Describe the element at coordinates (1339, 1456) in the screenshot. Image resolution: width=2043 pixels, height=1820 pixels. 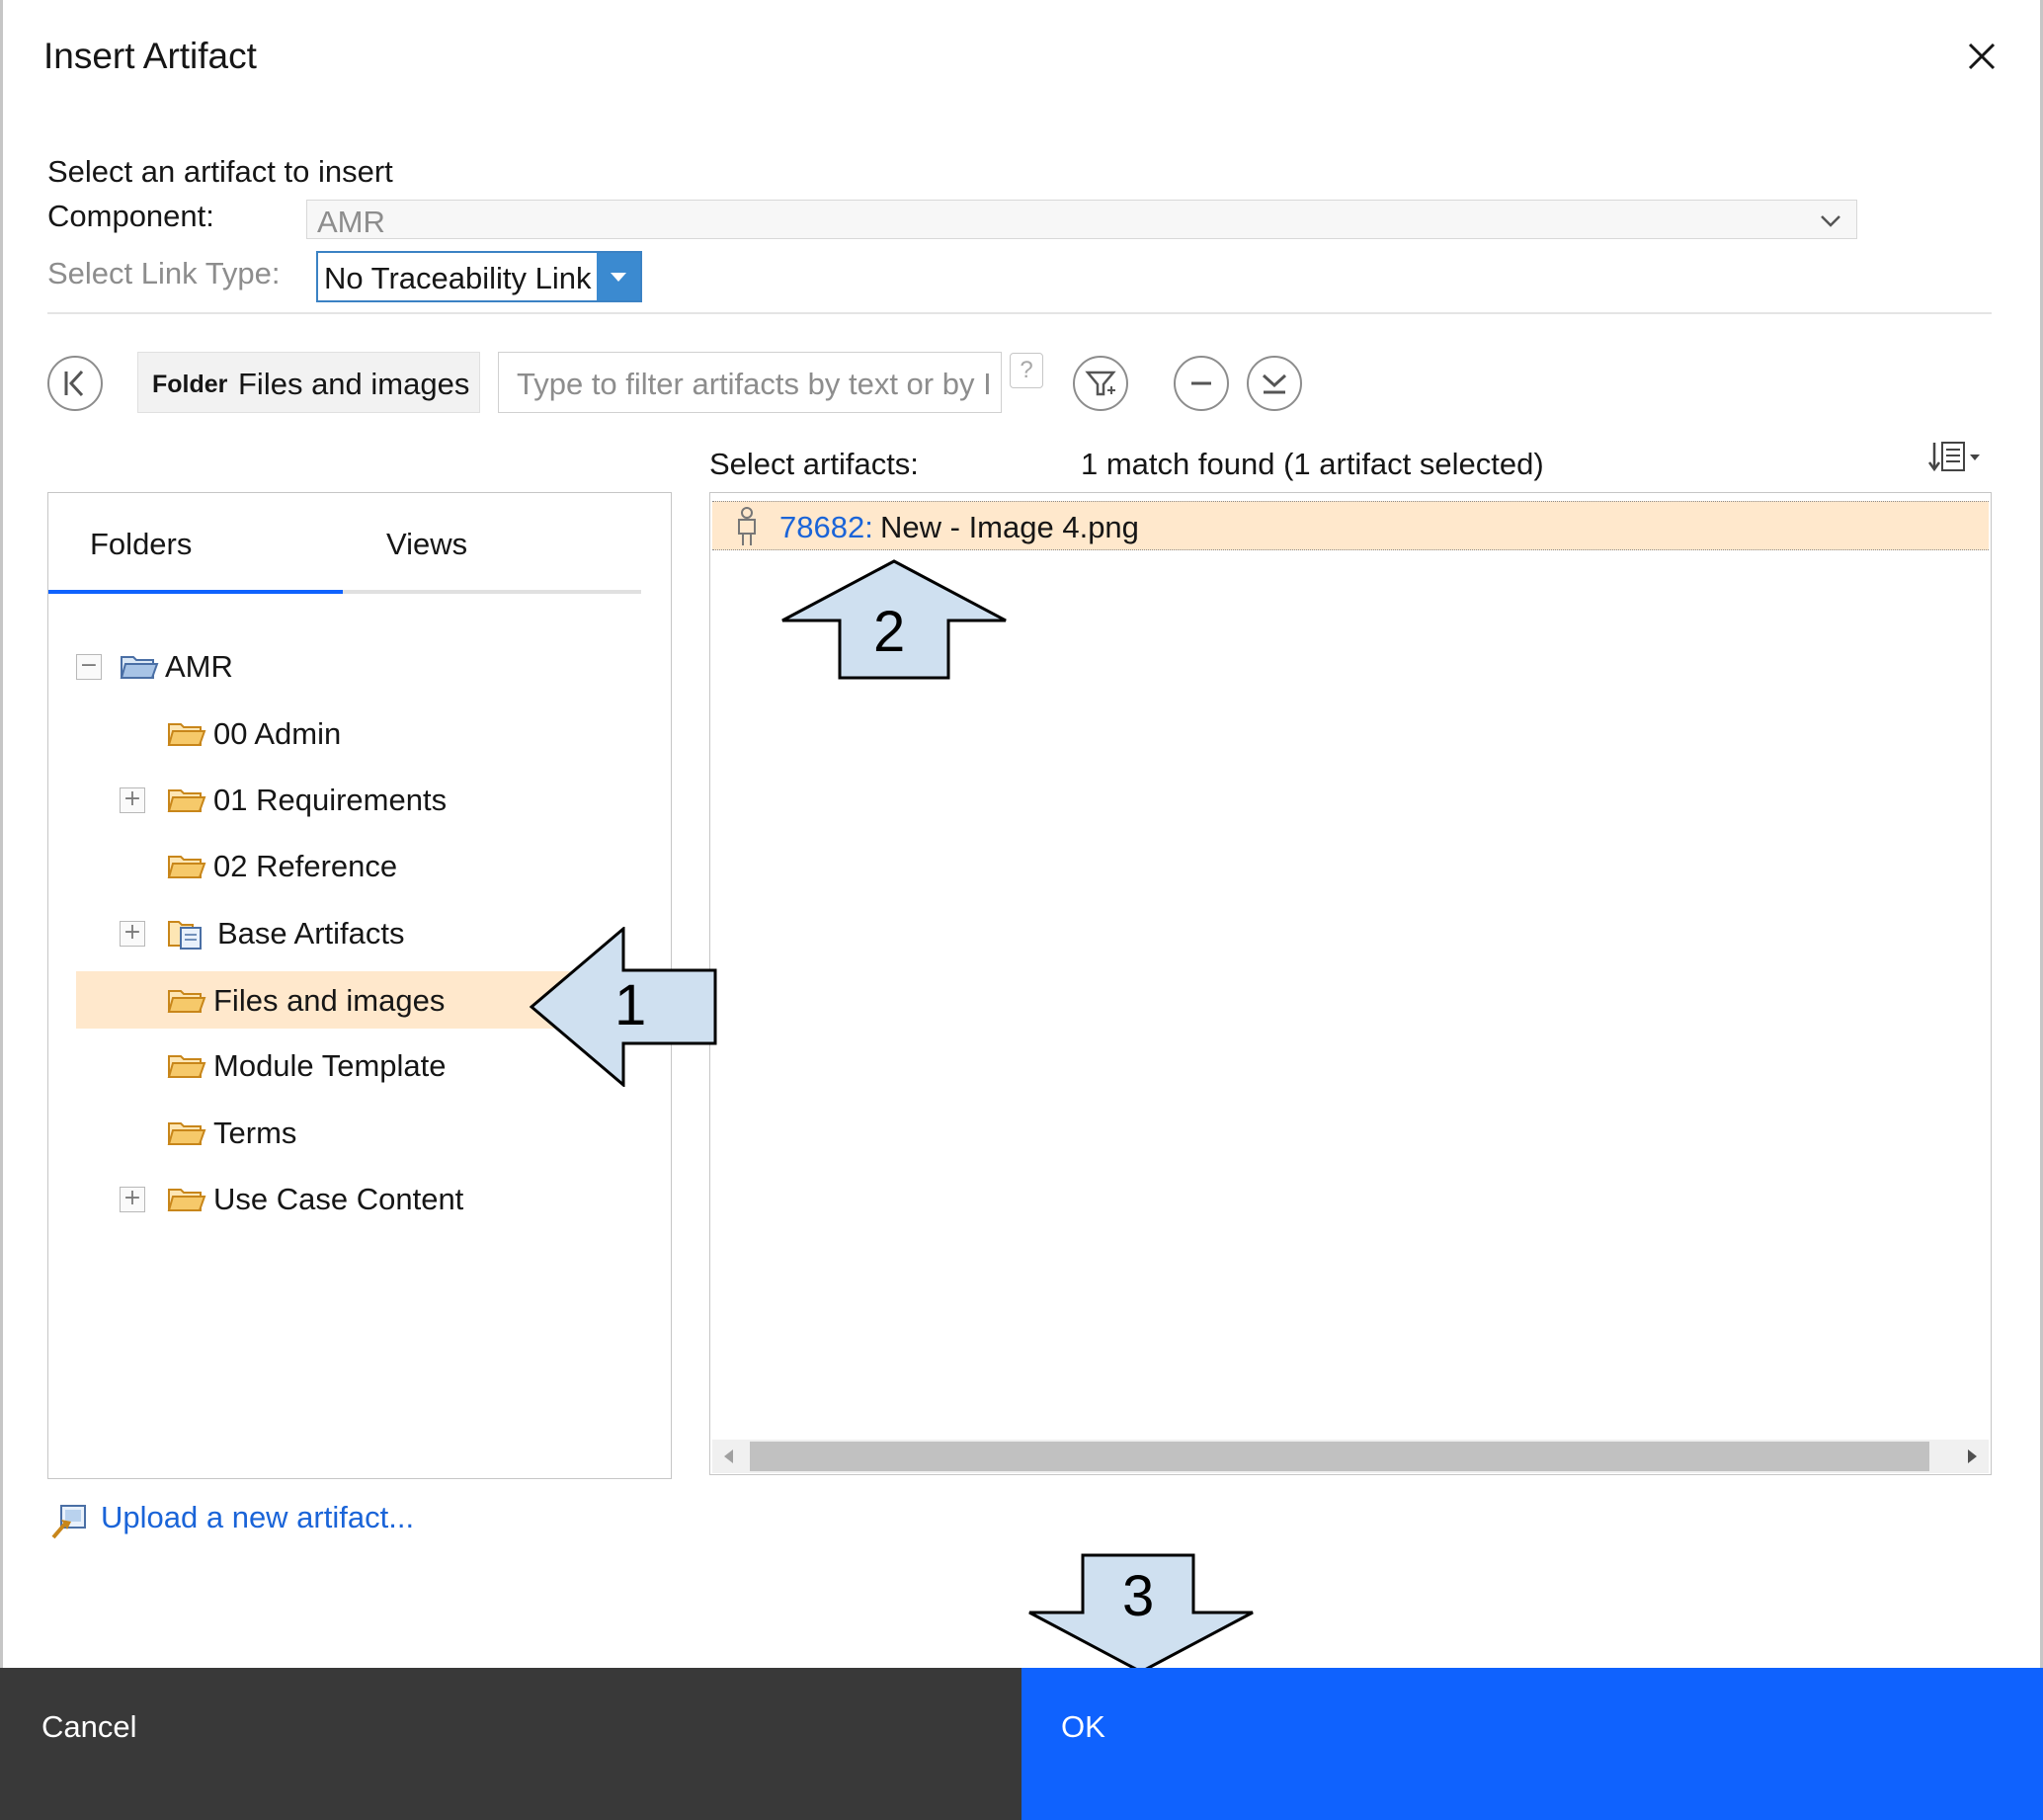
I see `scrollbar-thumb` at that location.